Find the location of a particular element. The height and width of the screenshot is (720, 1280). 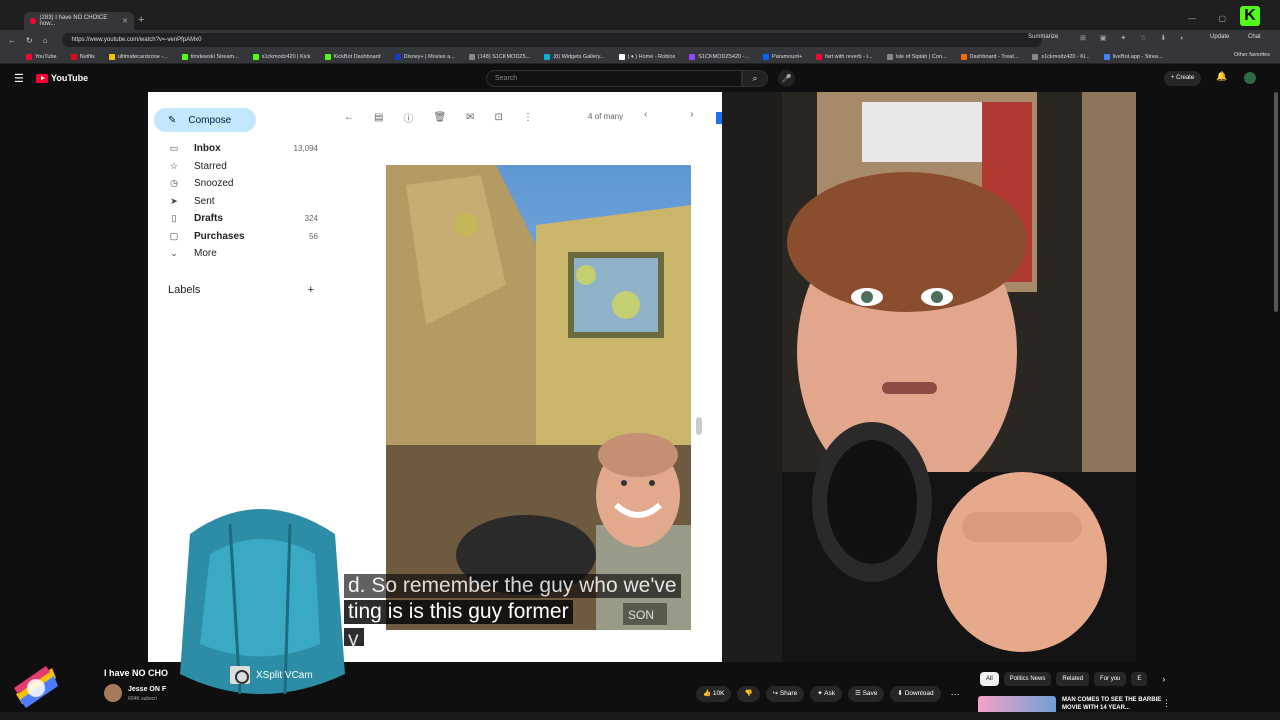

youtube-logo: YouTube is located at coordinates (62, 78).